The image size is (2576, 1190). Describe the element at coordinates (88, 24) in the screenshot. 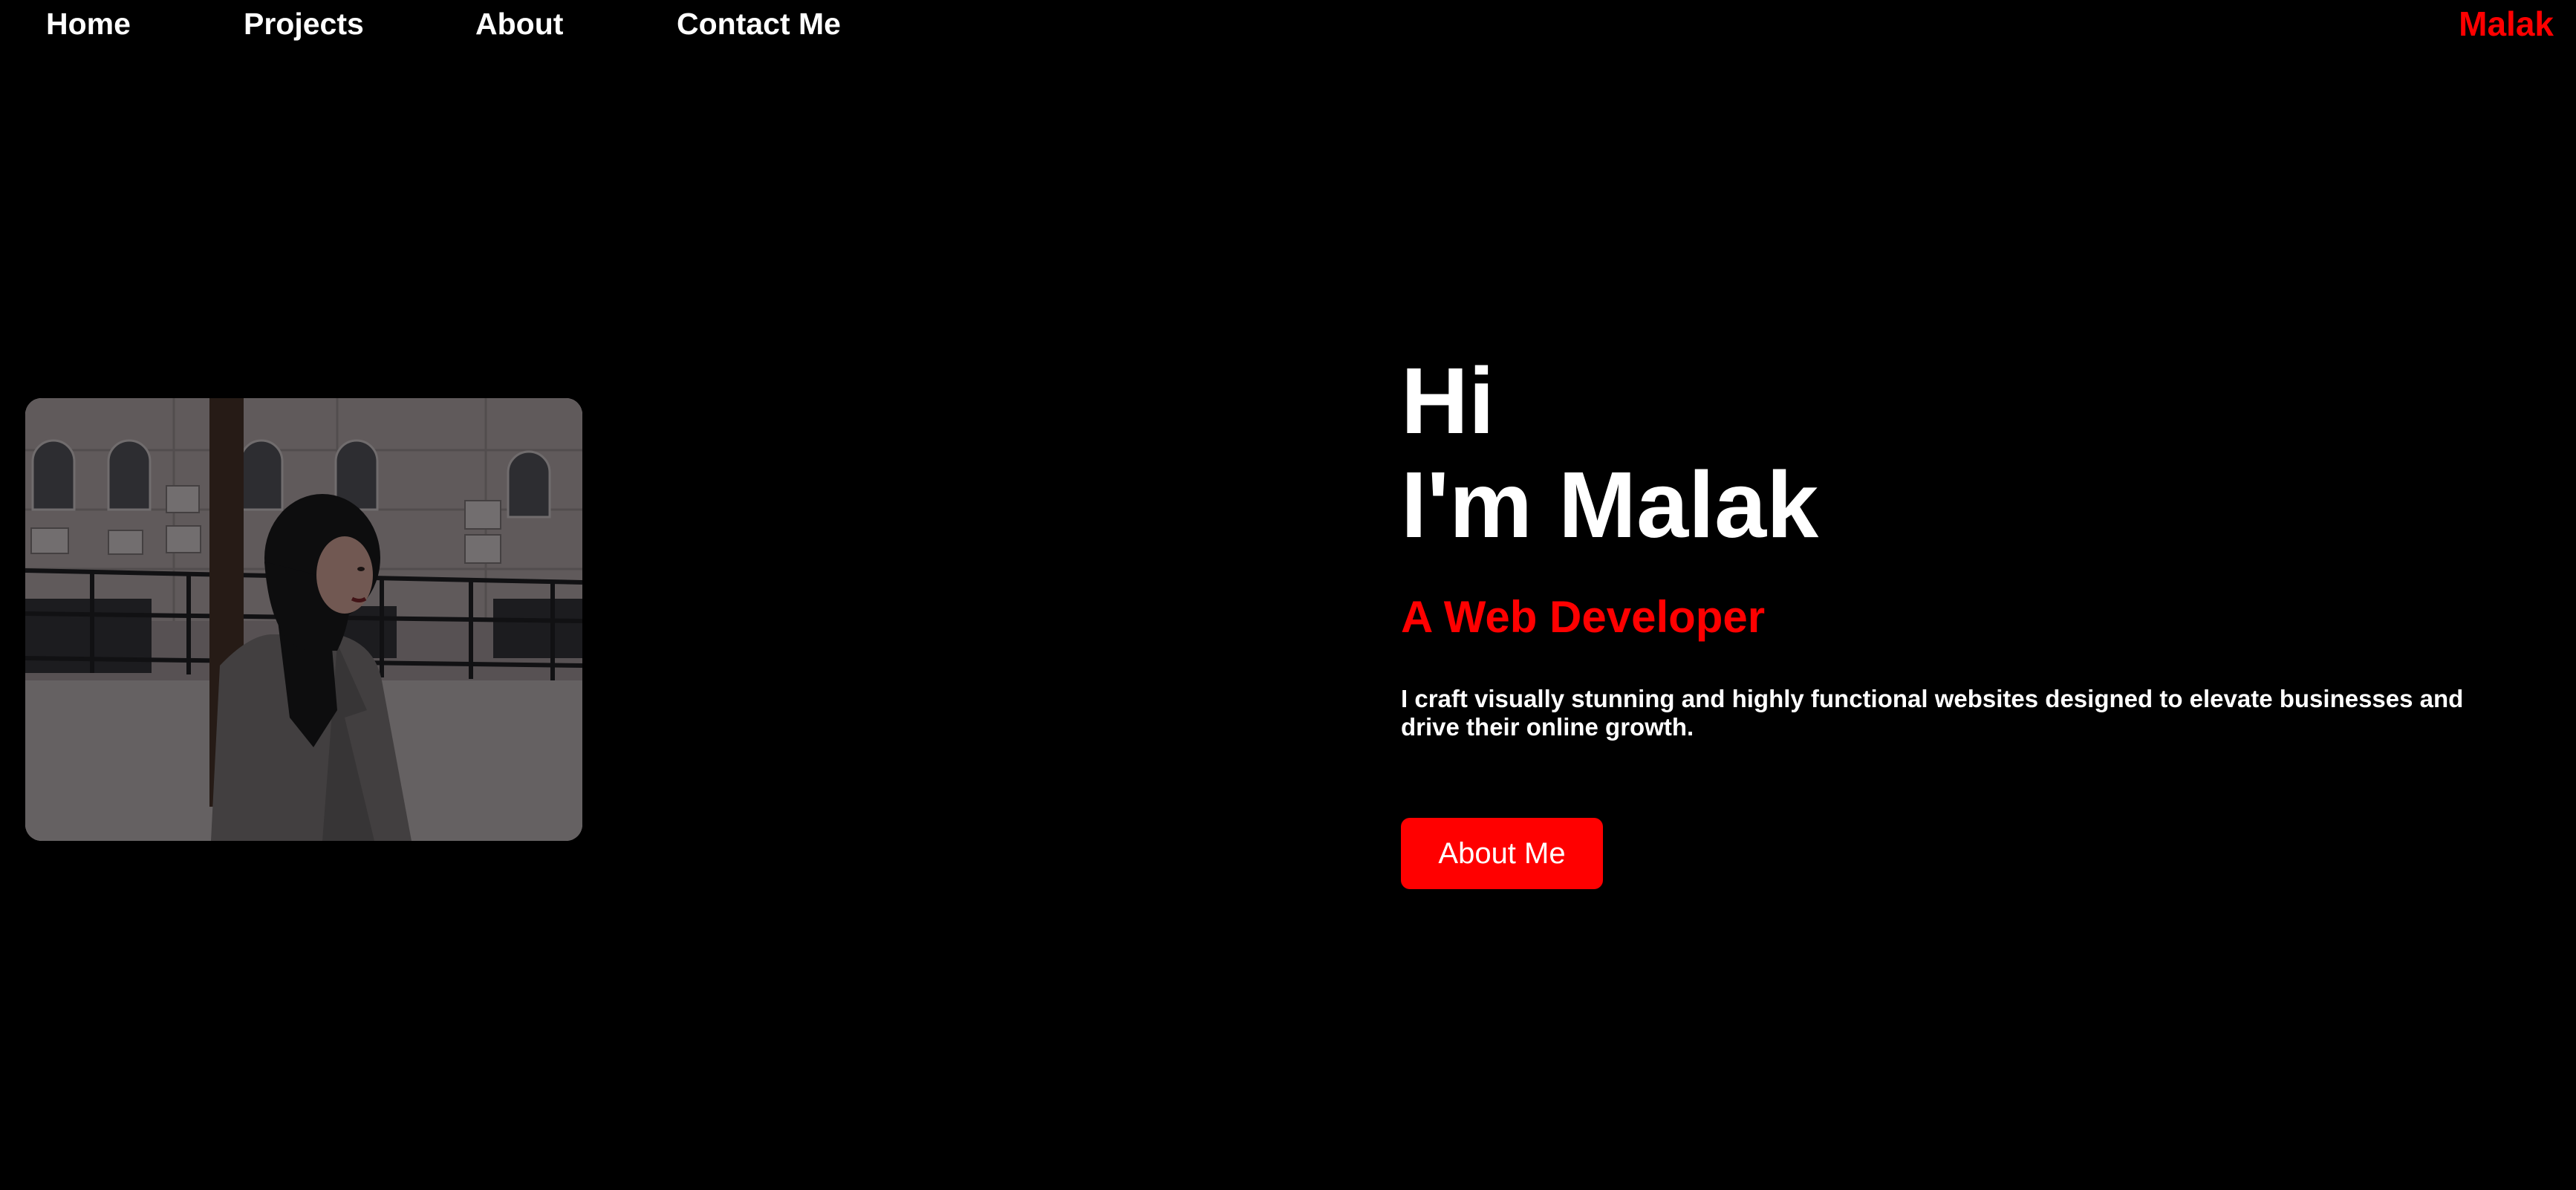

I see `nav-link-home: Home` at that location.